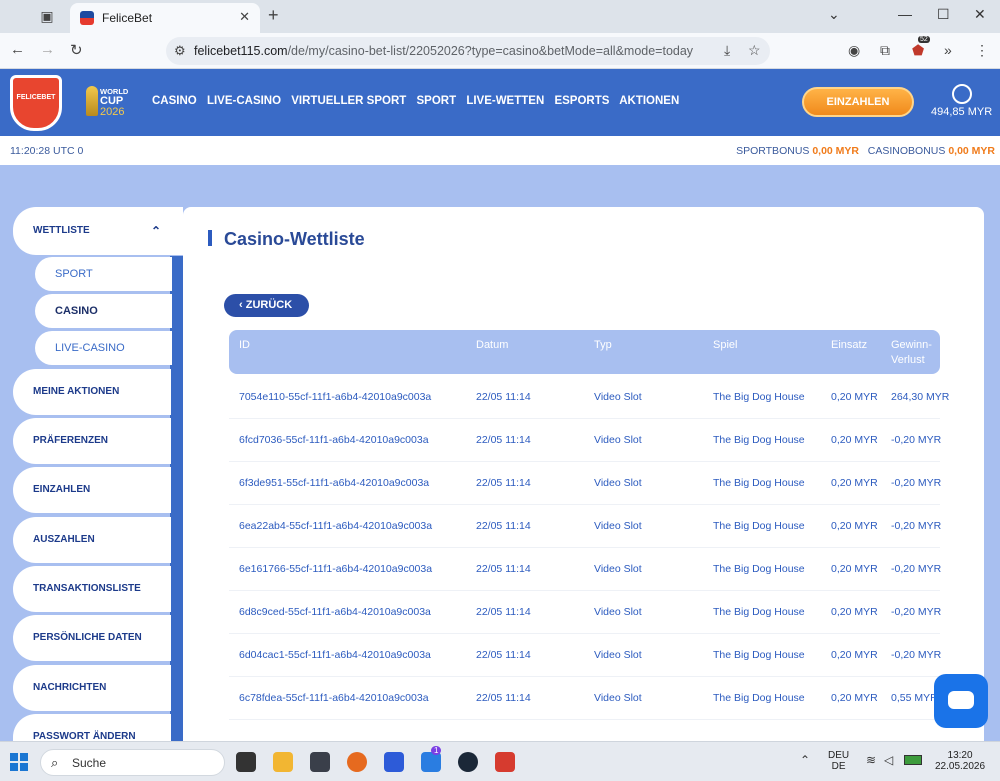  Describe the element at coordinates (320, 762) in the screenshot. I see `app-cube-icon` at that location.